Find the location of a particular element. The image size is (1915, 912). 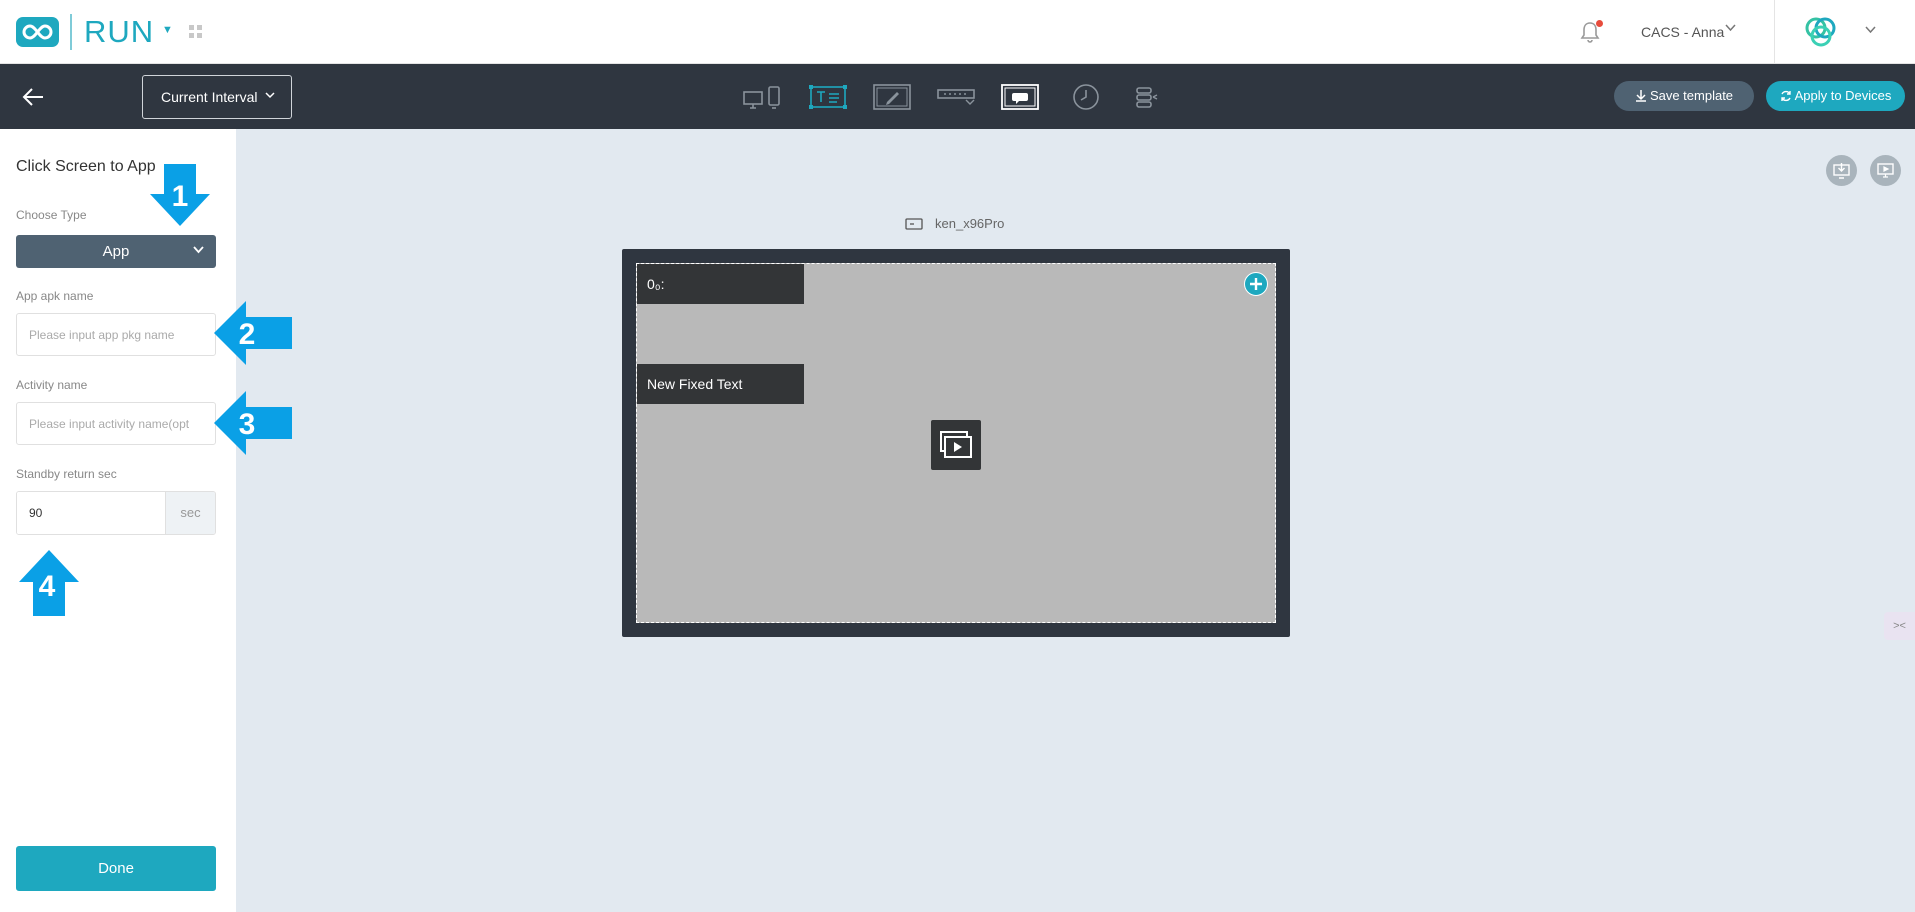

text-zone-icon is located at coordinates (828, 97).